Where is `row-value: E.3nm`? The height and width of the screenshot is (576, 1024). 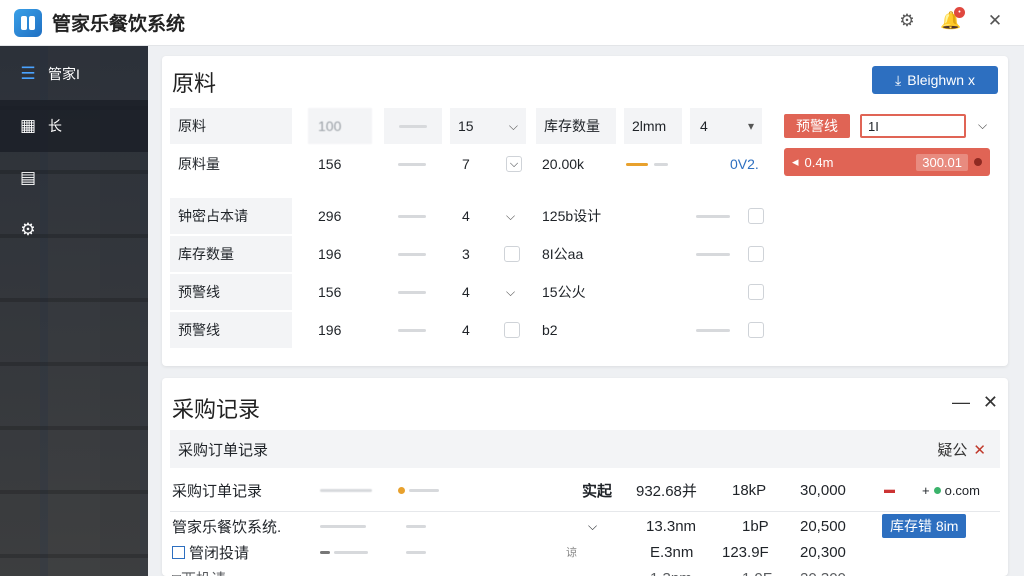
row-value: E.3nm is located at coordinates (672, 552).